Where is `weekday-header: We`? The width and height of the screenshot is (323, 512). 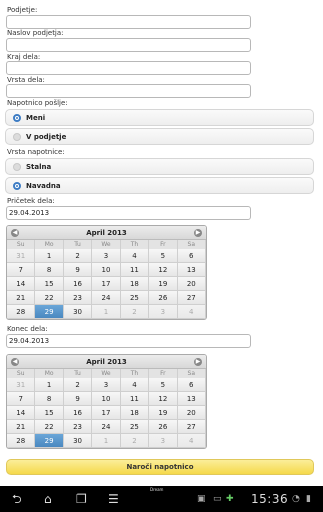 weekday-header: We is located at coordinates (106, 244).